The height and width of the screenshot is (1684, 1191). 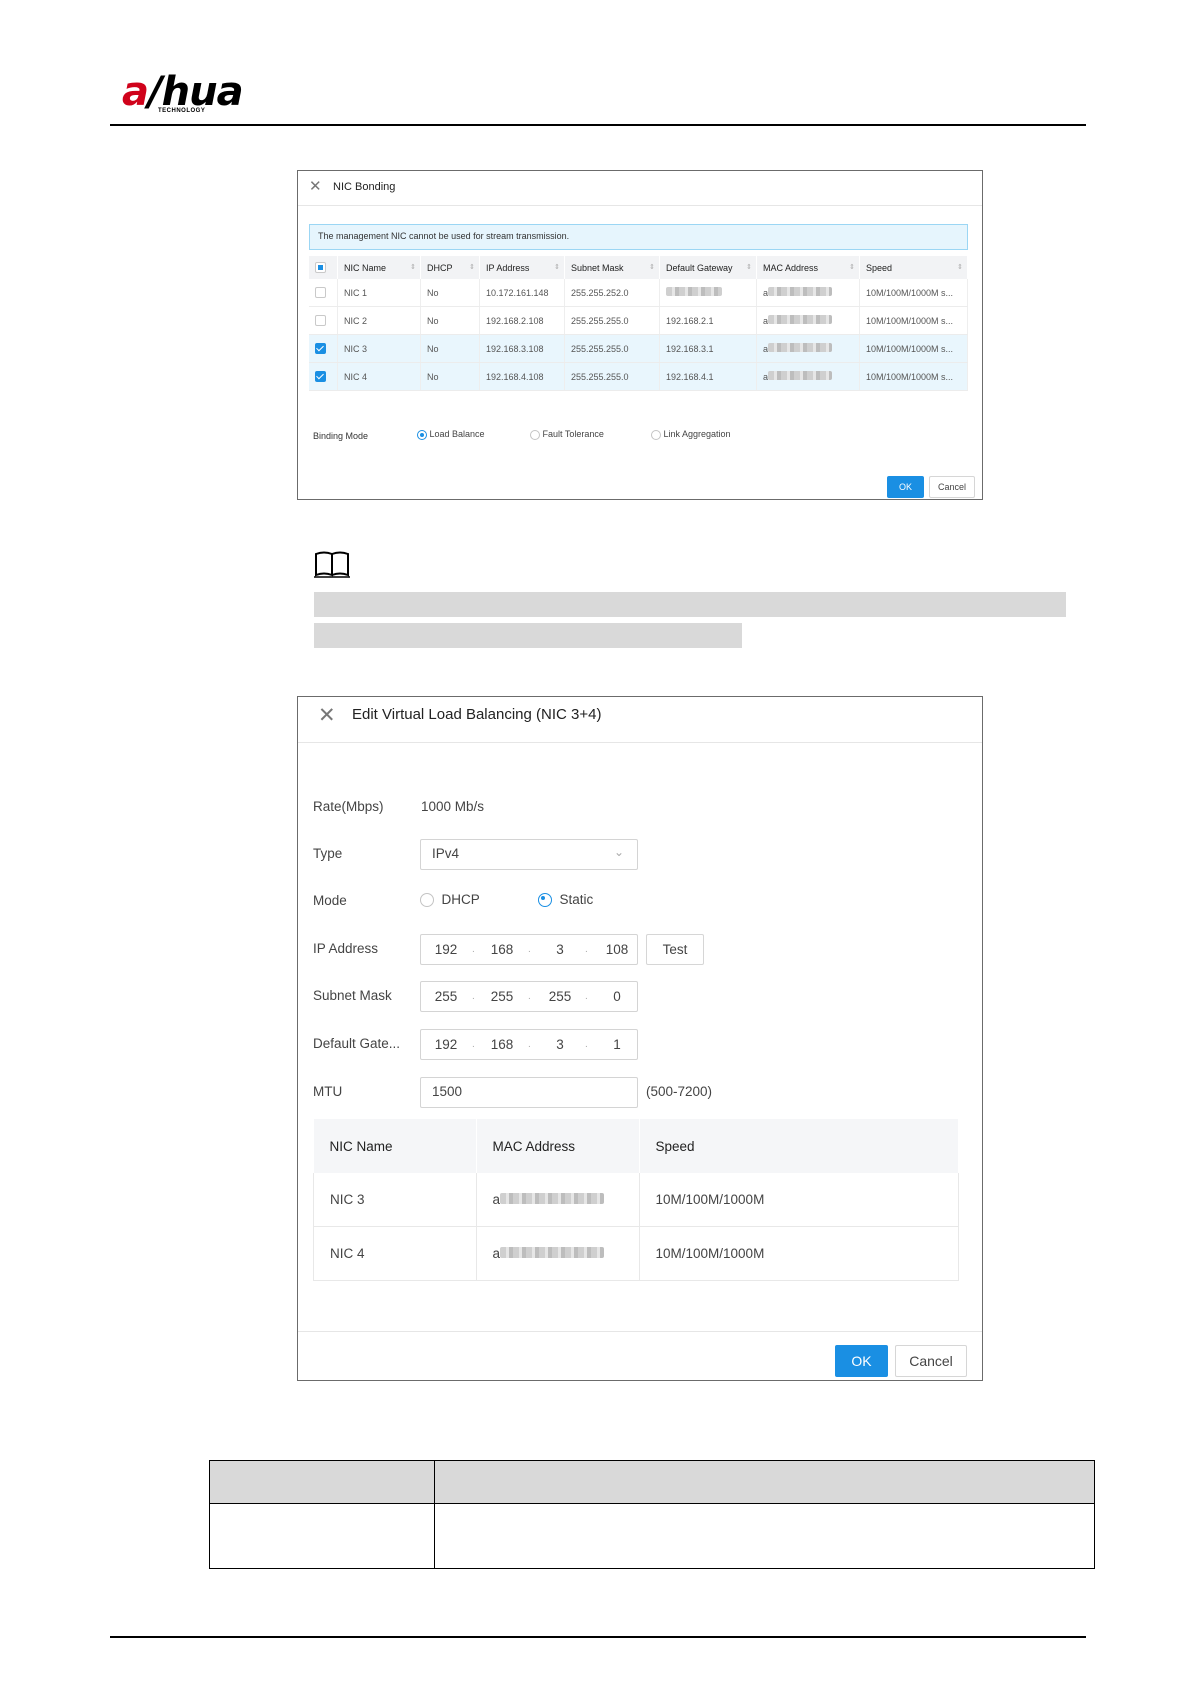 I want to click on subnet-mask-input: 255 . 255 . 255 . 0, so click(x=529, y=996).